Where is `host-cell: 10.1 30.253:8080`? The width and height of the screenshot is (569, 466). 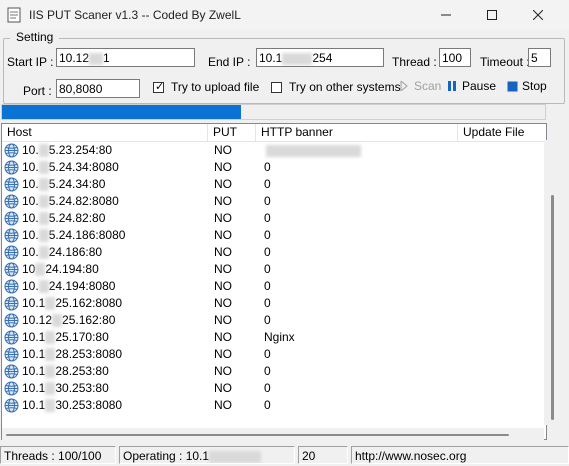 host-cell: 10.1 30.253:8080 is located at coordinates (72, 405).